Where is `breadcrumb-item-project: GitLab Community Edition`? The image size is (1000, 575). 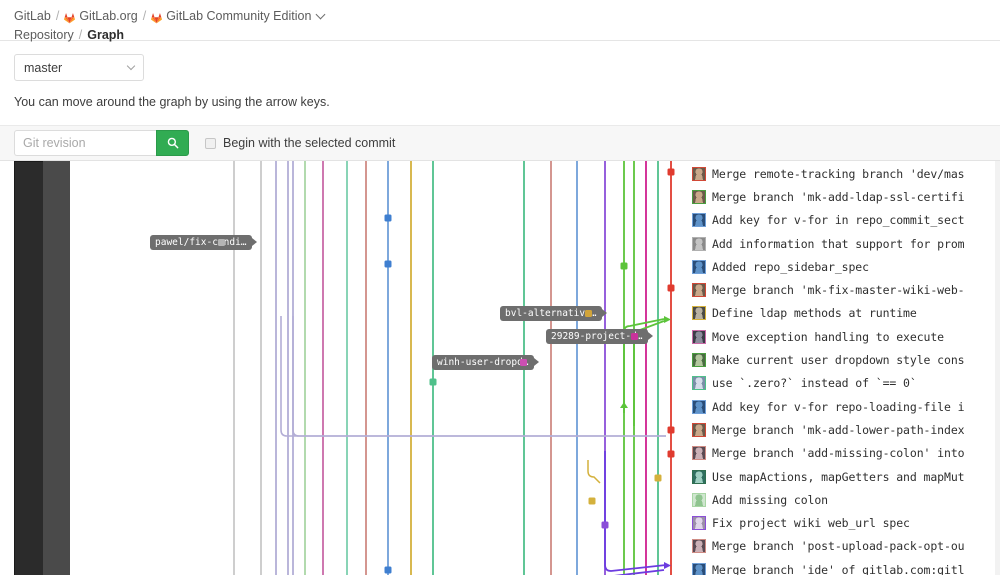
breadcrumb-item-project: GitLab Community Edition is located at coordinates (238, 16).